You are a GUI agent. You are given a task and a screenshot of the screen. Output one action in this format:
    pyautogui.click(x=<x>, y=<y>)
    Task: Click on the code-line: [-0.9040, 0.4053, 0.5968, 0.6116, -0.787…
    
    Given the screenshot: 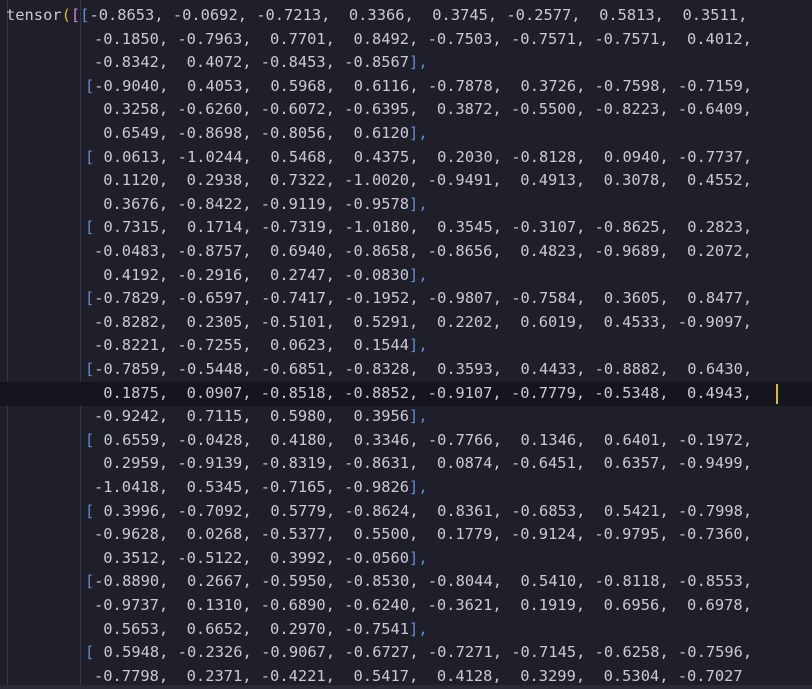 What is the action you would take?
    pyautogui.click(x=418, y=86)
    